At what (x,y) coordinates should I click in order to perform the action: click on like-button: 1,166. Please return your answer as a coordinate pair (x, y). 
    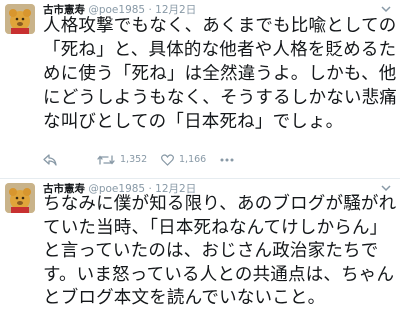
    Looking at the image, I should click on (183, 160).